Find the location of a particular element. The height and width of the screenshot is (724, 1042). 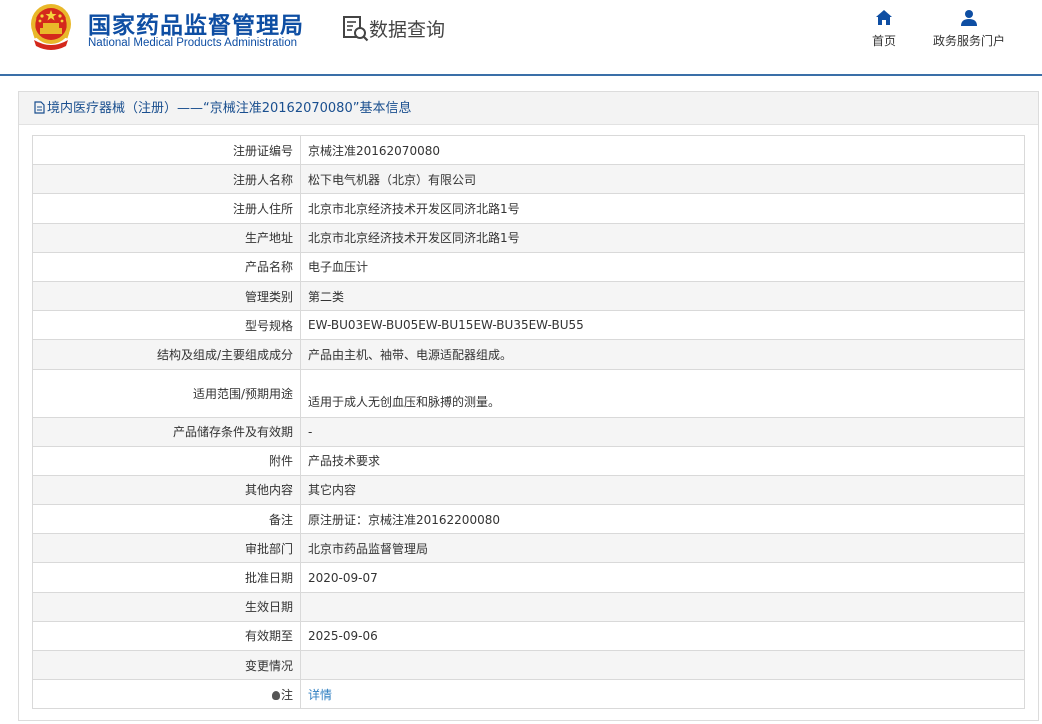

field-value-text: 其它内容 is located at coordinates (332, 490).